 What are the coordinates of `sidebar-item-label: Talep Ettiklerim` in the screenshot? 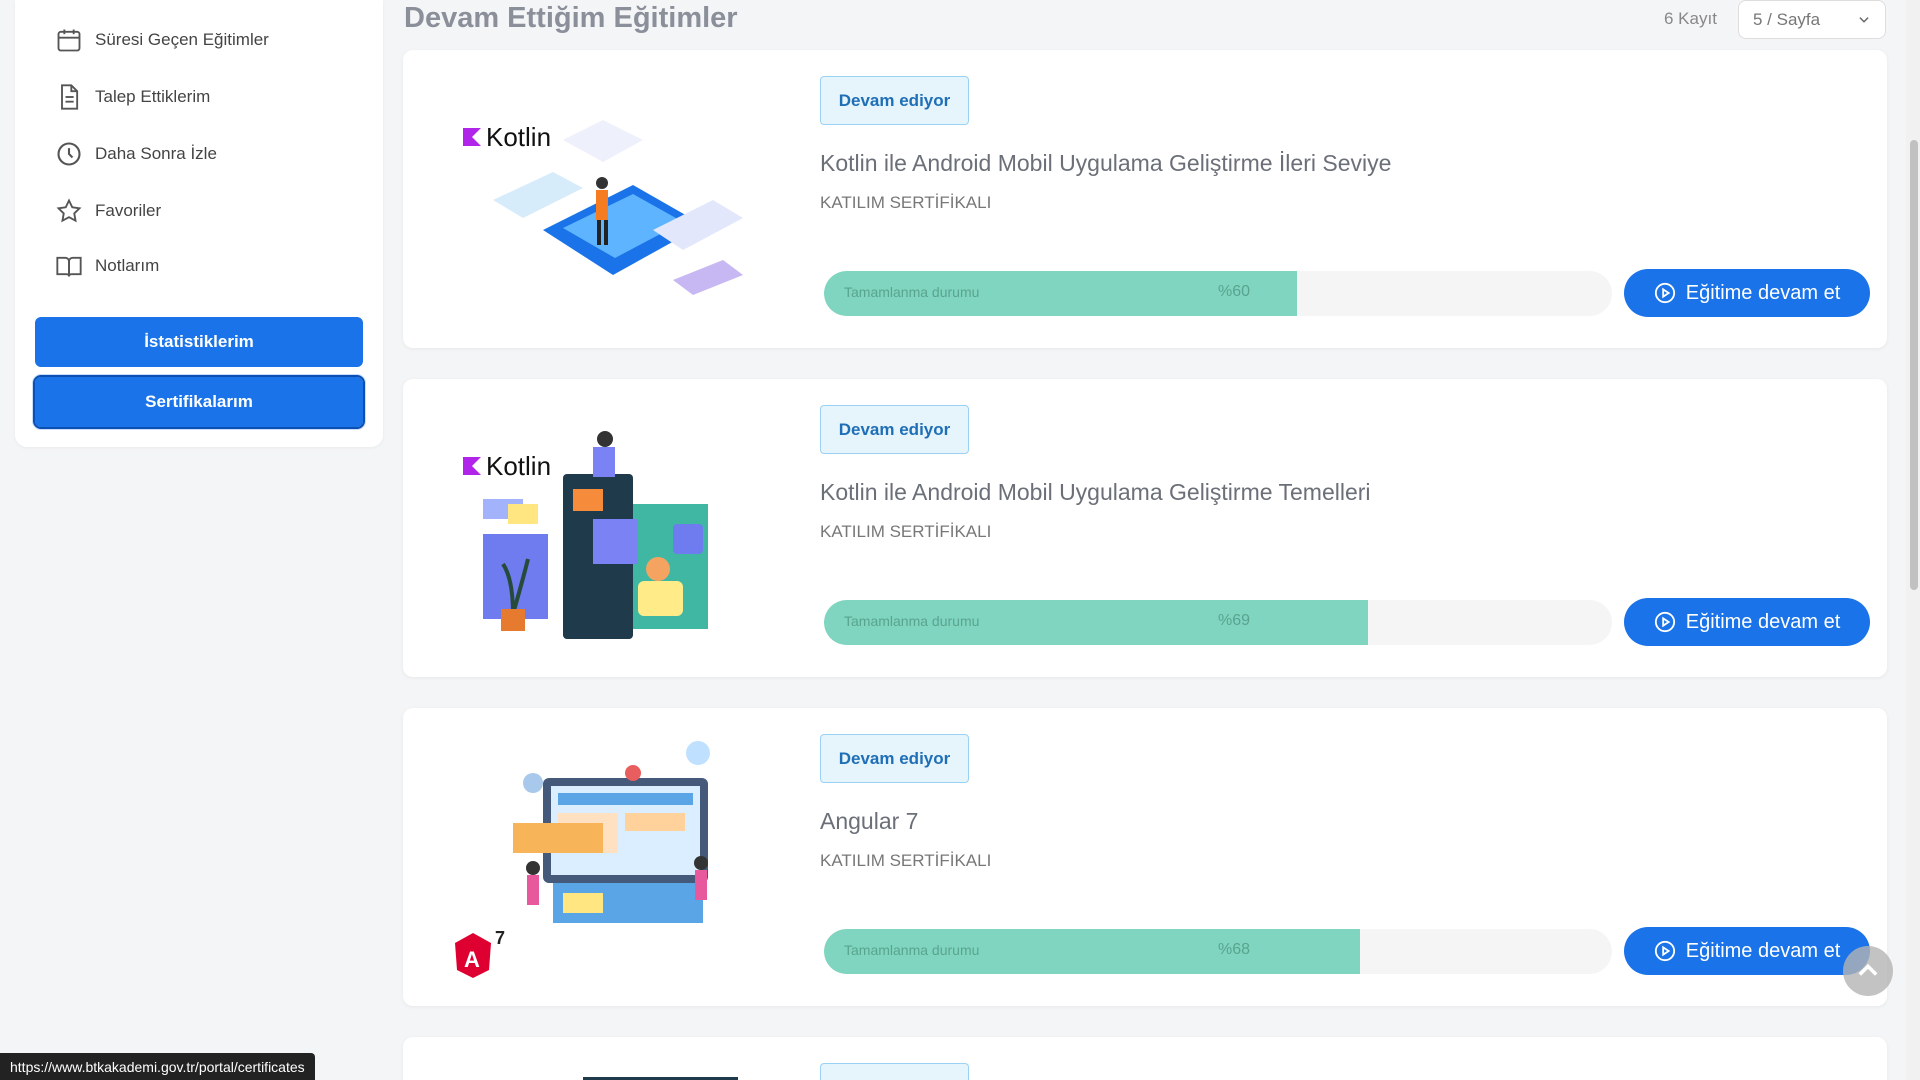 It's located at (153, 96).